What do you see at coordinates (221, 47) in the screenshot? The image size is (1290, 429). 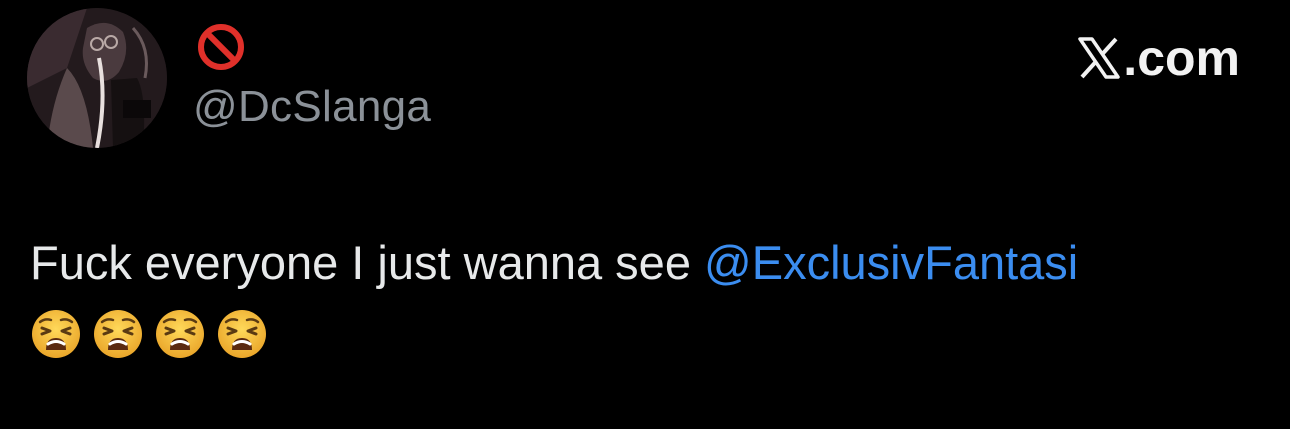 I see `prohibited-icon` at bounding box center [221, 47].